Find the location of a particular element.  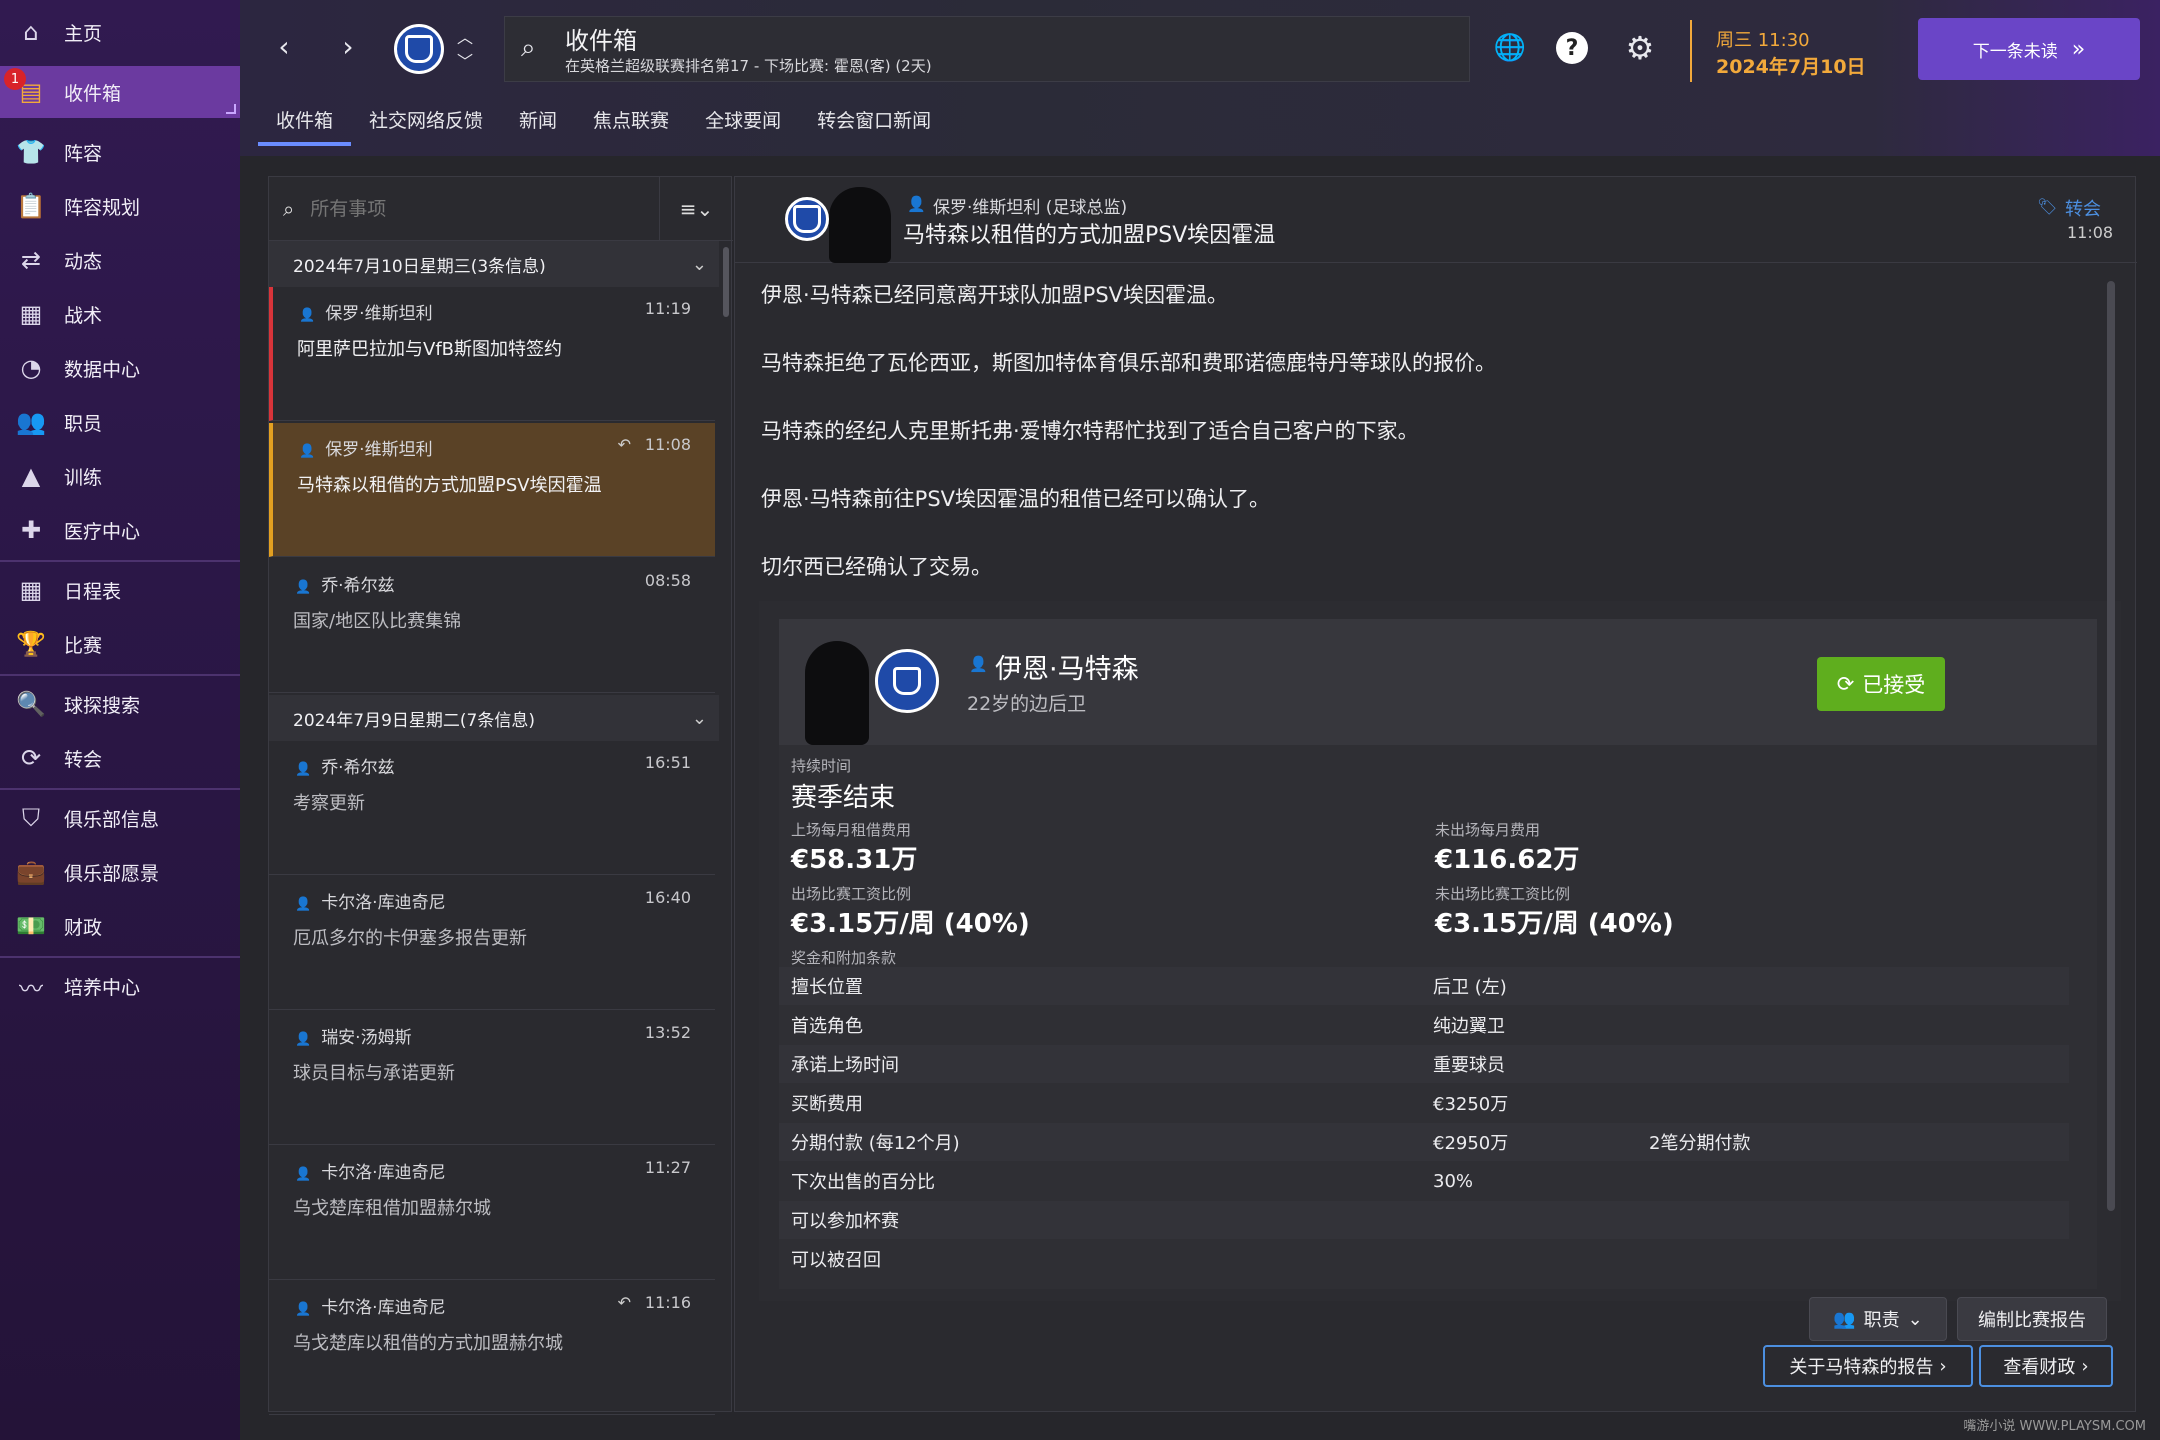

inbox-search: ⌕ is located at coordinates (464, 209).